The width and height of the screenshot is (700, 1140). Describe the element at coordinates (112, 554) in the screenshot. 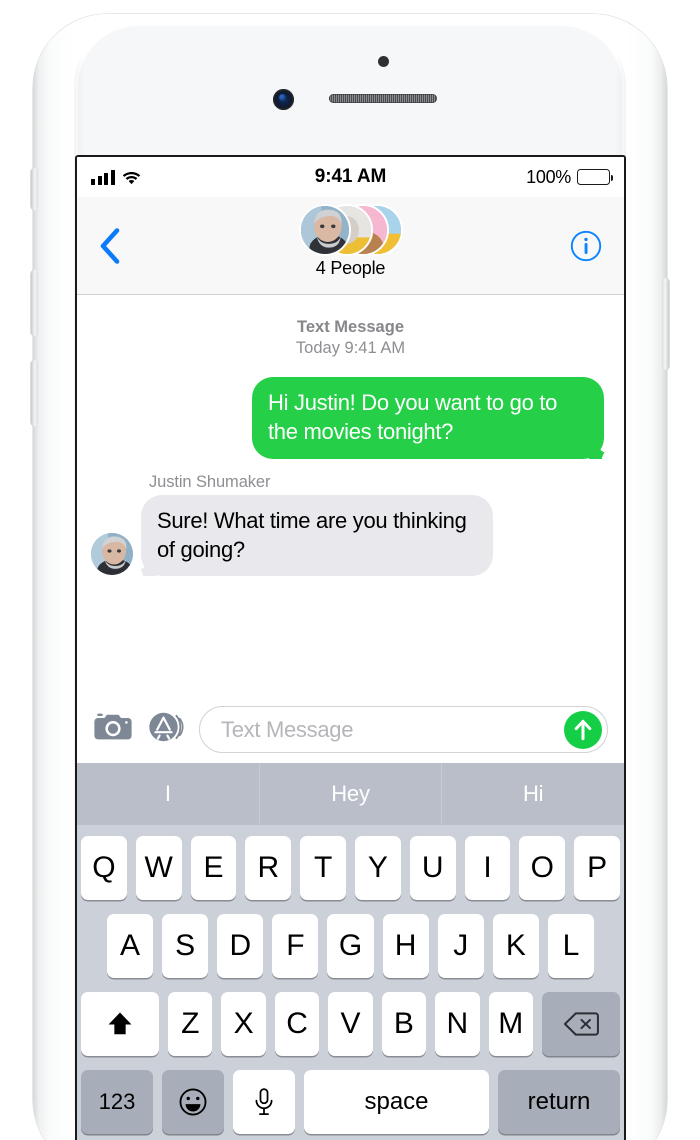

I see `sender-avatar` at that location.